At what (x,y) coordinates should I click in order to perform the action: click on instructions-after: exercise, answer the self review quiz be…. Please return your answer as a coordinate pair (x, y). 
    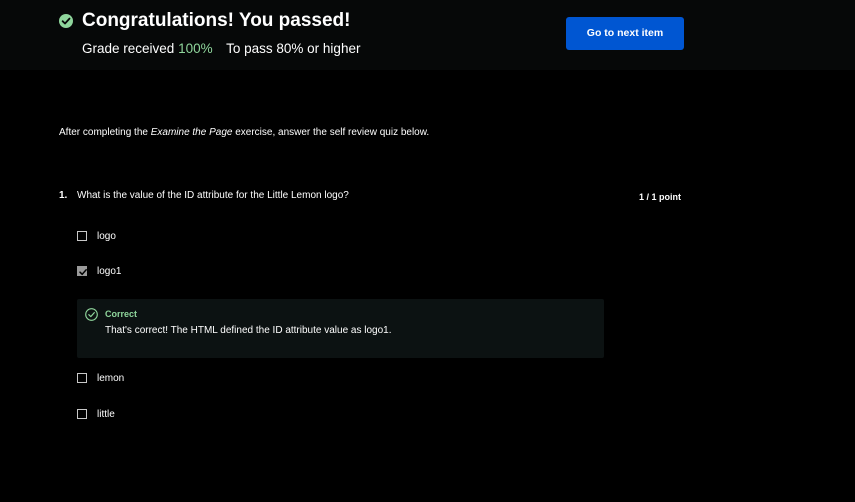
    Looking at the image, I should click on (331, 132).